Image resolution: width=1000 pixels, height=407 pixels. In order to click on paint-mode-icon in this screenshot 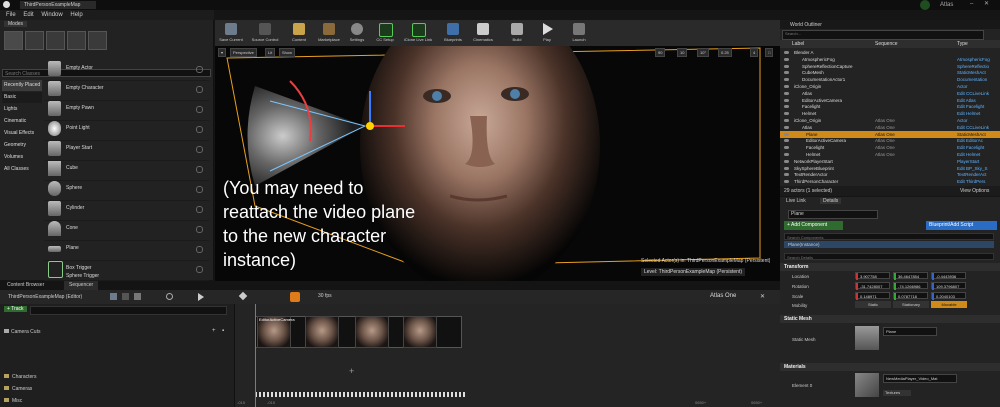, I will do `click(34, 40)`.